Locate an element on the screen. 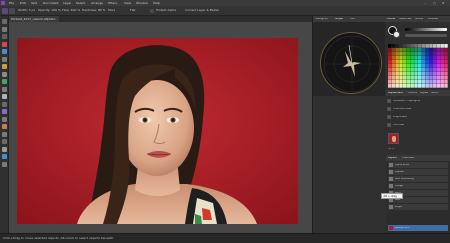  tab-stock: Stock is located at coordinates (434, 93).